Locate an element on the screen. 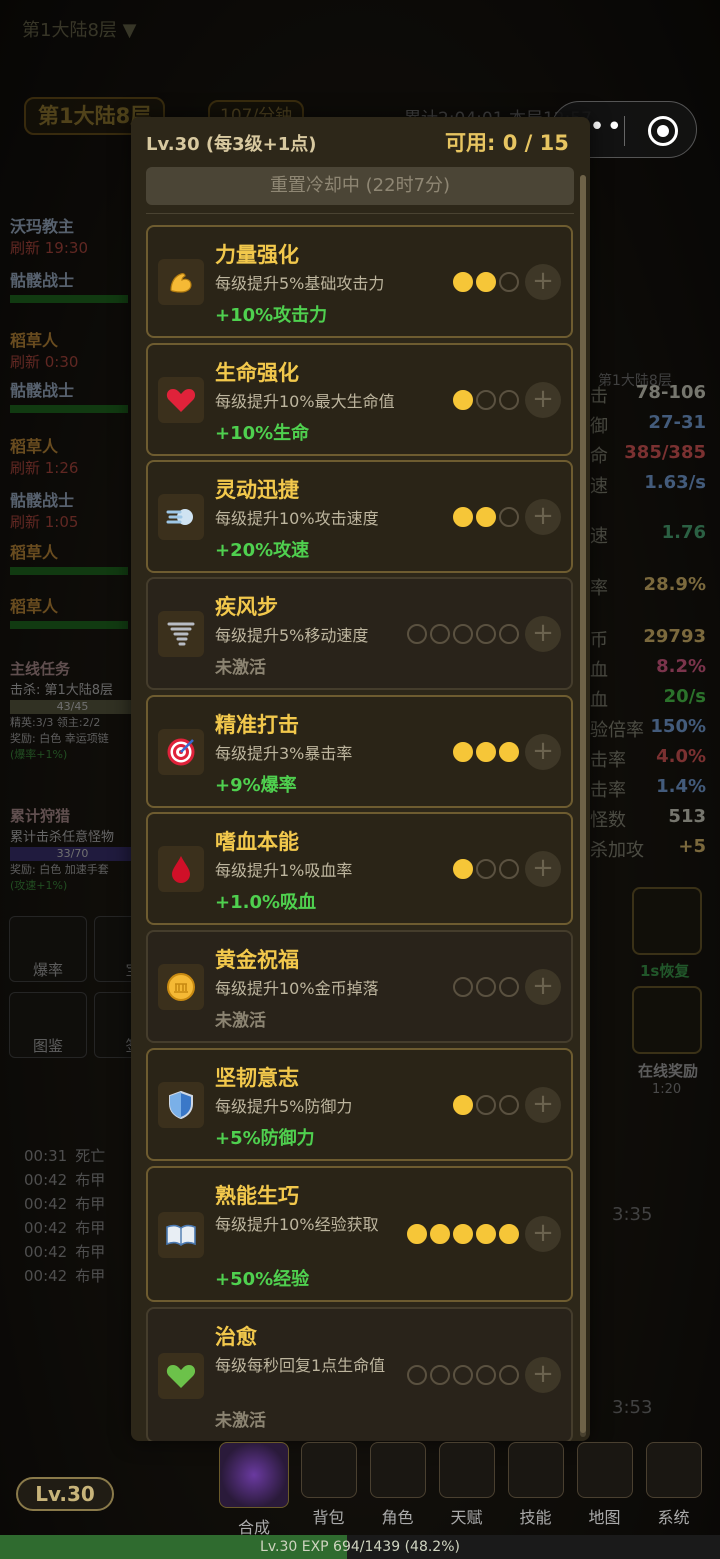  player-level-pill: Lv.30 is located at coordinates (65, 1494).